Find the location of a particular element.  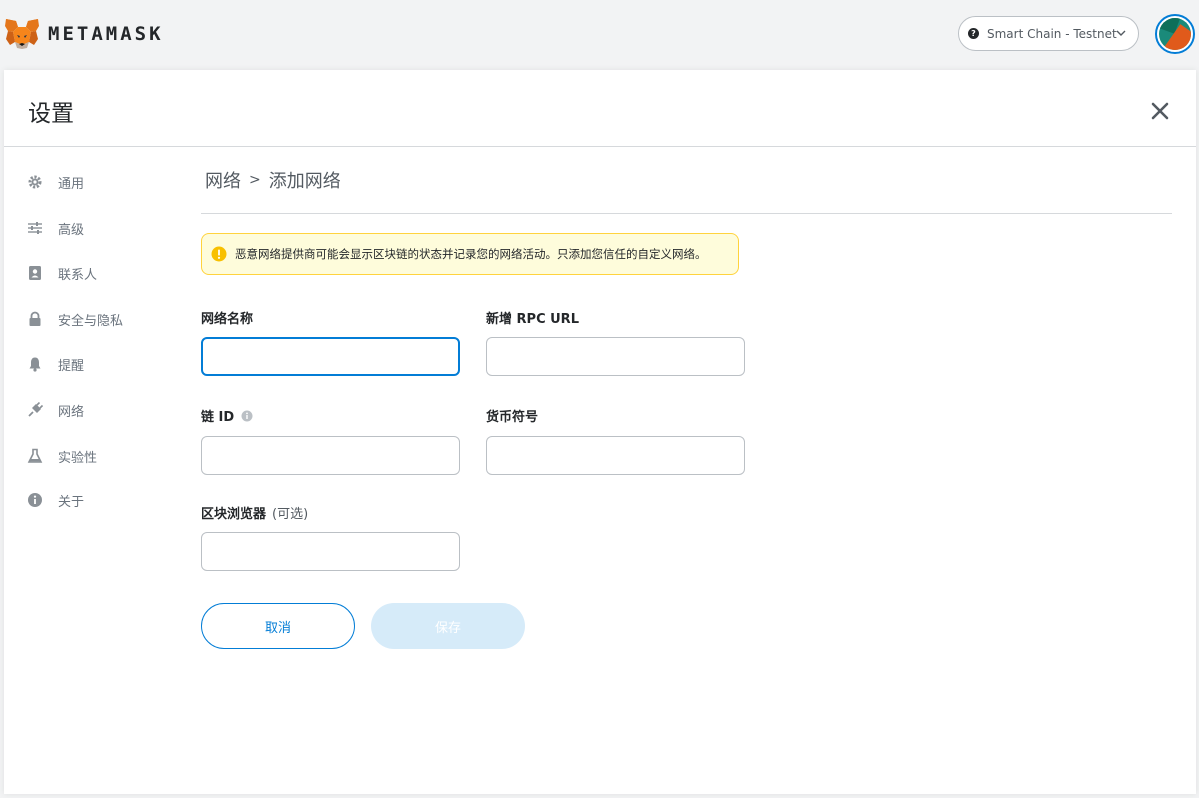

metamask-logo: METAMASK is located at coordinates (84, 34).